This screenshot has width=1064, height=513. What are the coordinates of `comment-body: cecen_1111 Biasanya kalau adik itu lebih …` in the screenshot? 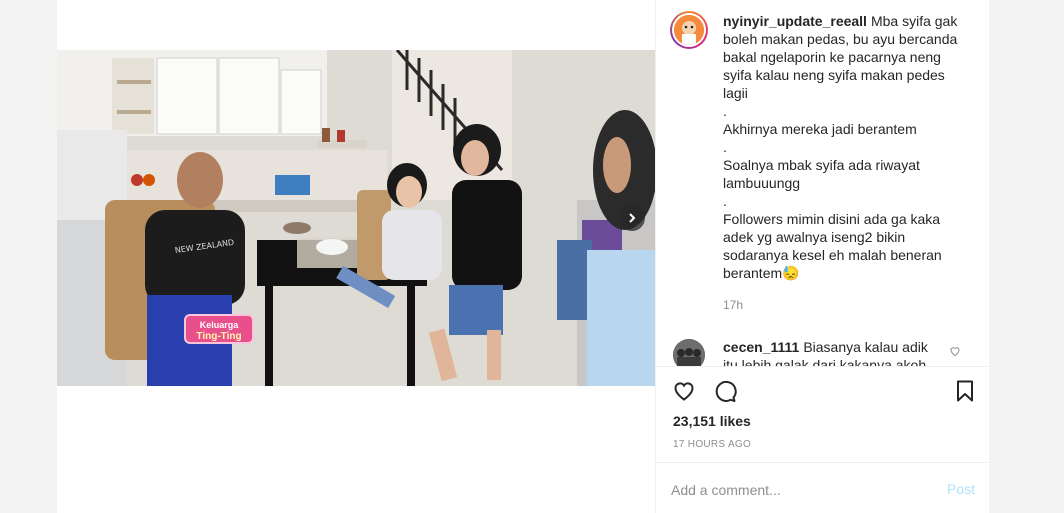 It's located at (833, 352).